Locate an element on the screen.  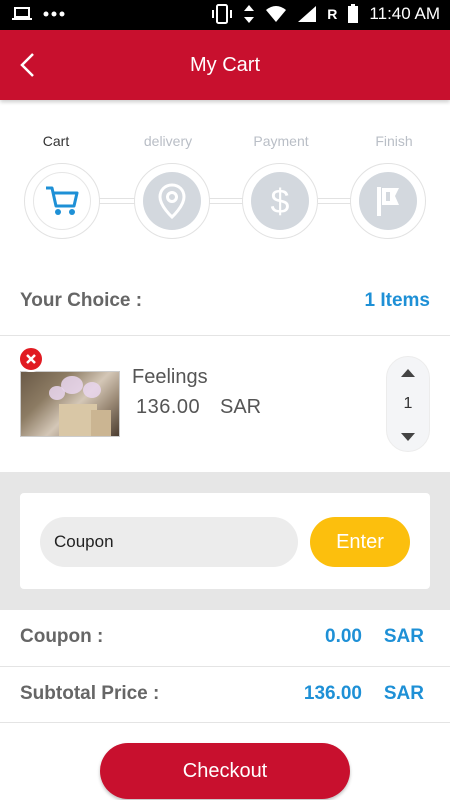
coupon-card: Enter is located at coordinates (225, 541).